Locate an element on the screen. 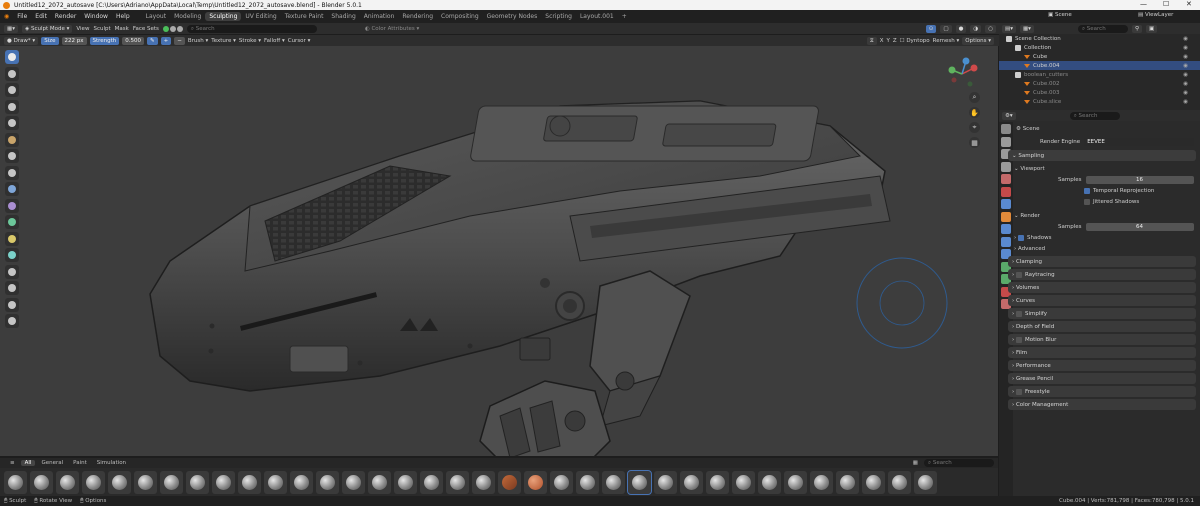 Image resolution: width=1200 pixels, height=506 pixels. clay-icon is located at coordinates (12, 90).